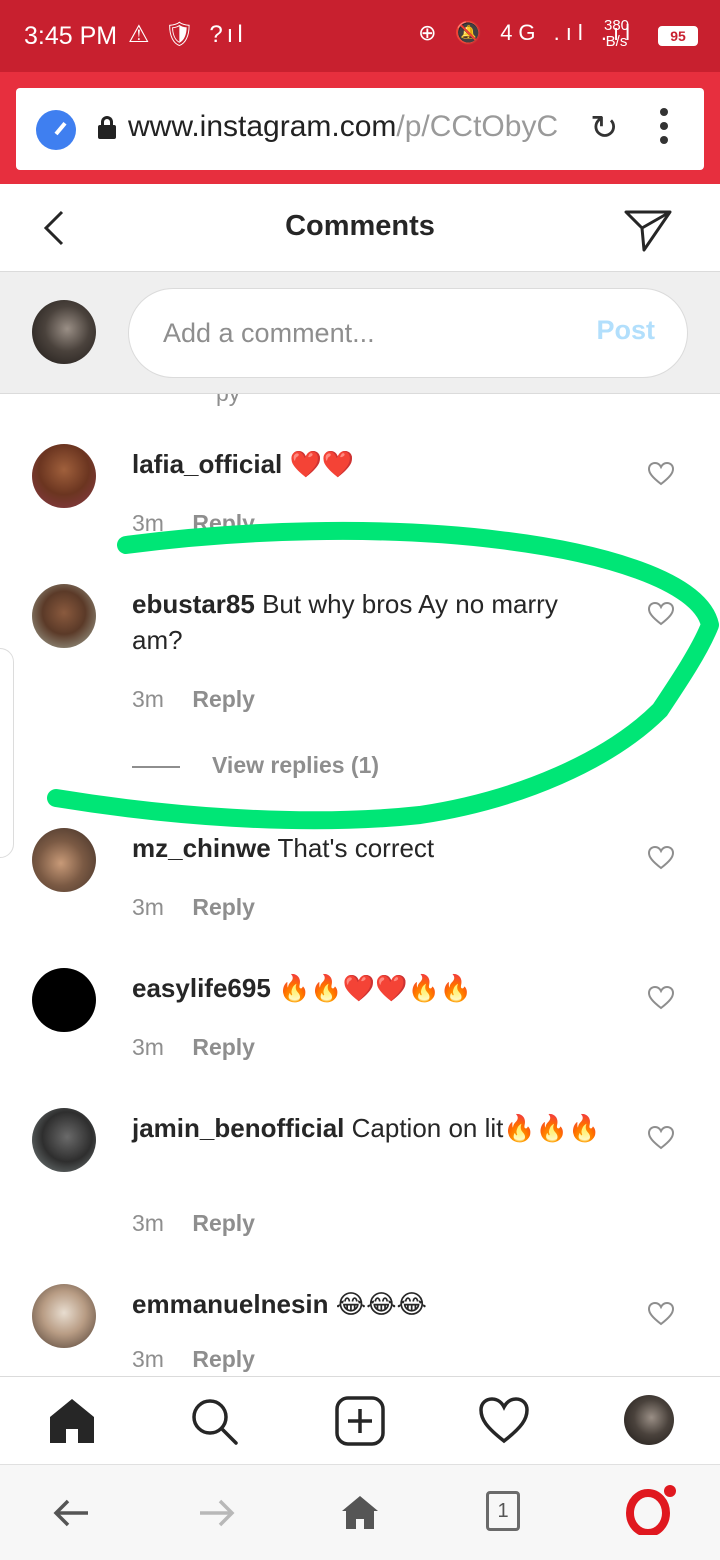 The image size is (720, 1560). I want to click on page-title: Comments, so click(360, 226).